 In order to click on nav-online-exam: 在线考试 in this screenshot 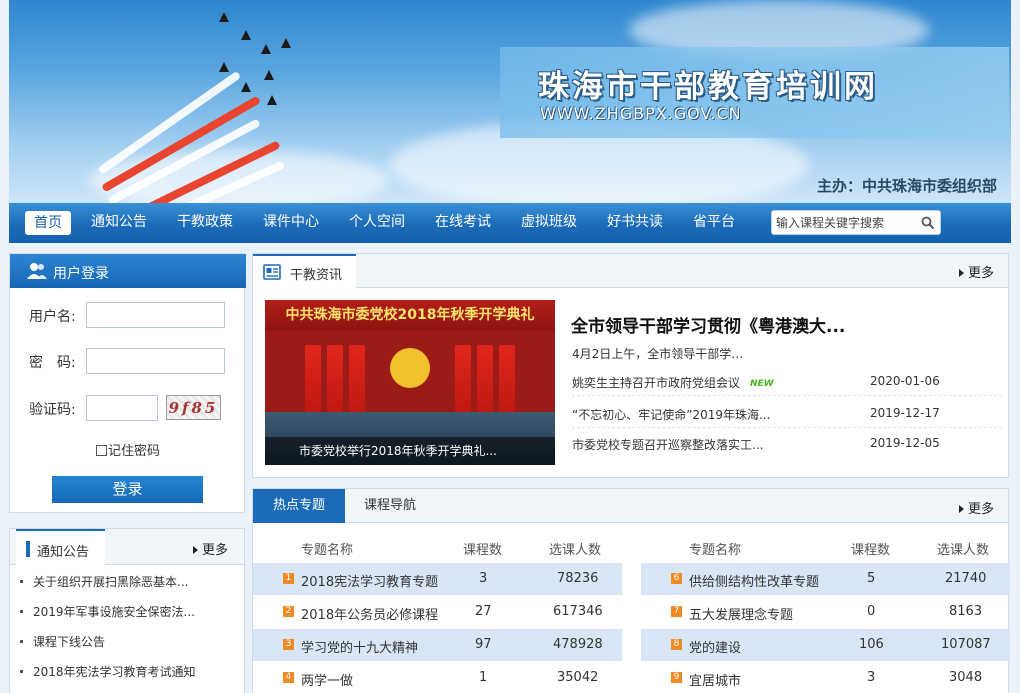, I will do `click(463, 223)`.